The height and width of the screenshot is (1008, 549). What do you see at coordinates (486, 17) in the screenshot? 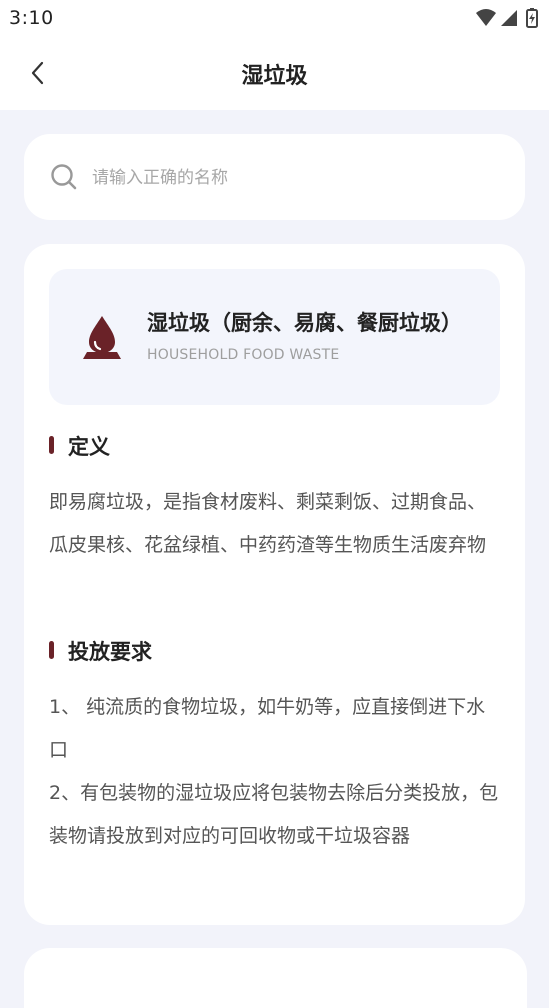
I see `wifi-icon` at bounding box center [486, 17].